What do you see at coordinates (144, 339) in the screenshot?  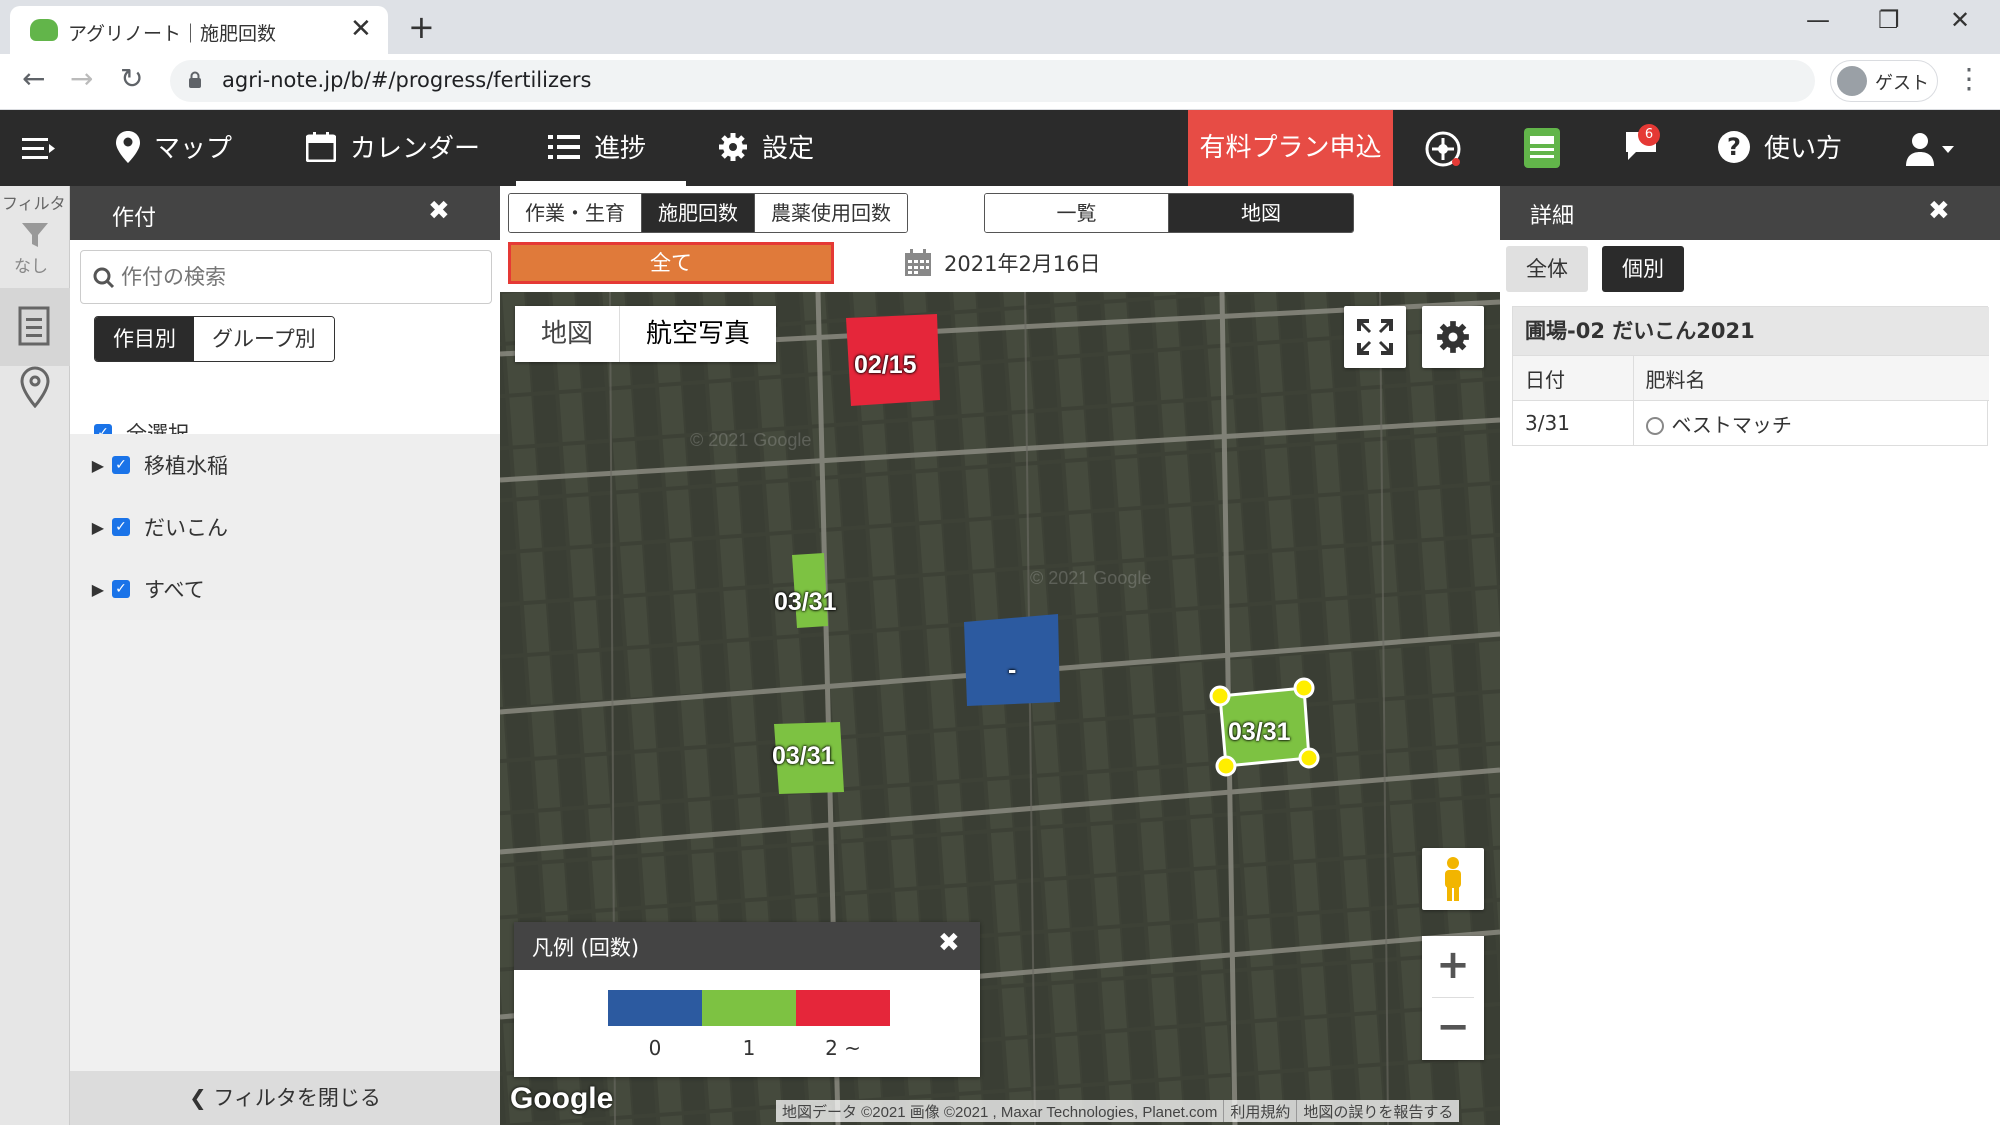 I see `tab-by-crop: 作目別` at bounding box center [144, 339].